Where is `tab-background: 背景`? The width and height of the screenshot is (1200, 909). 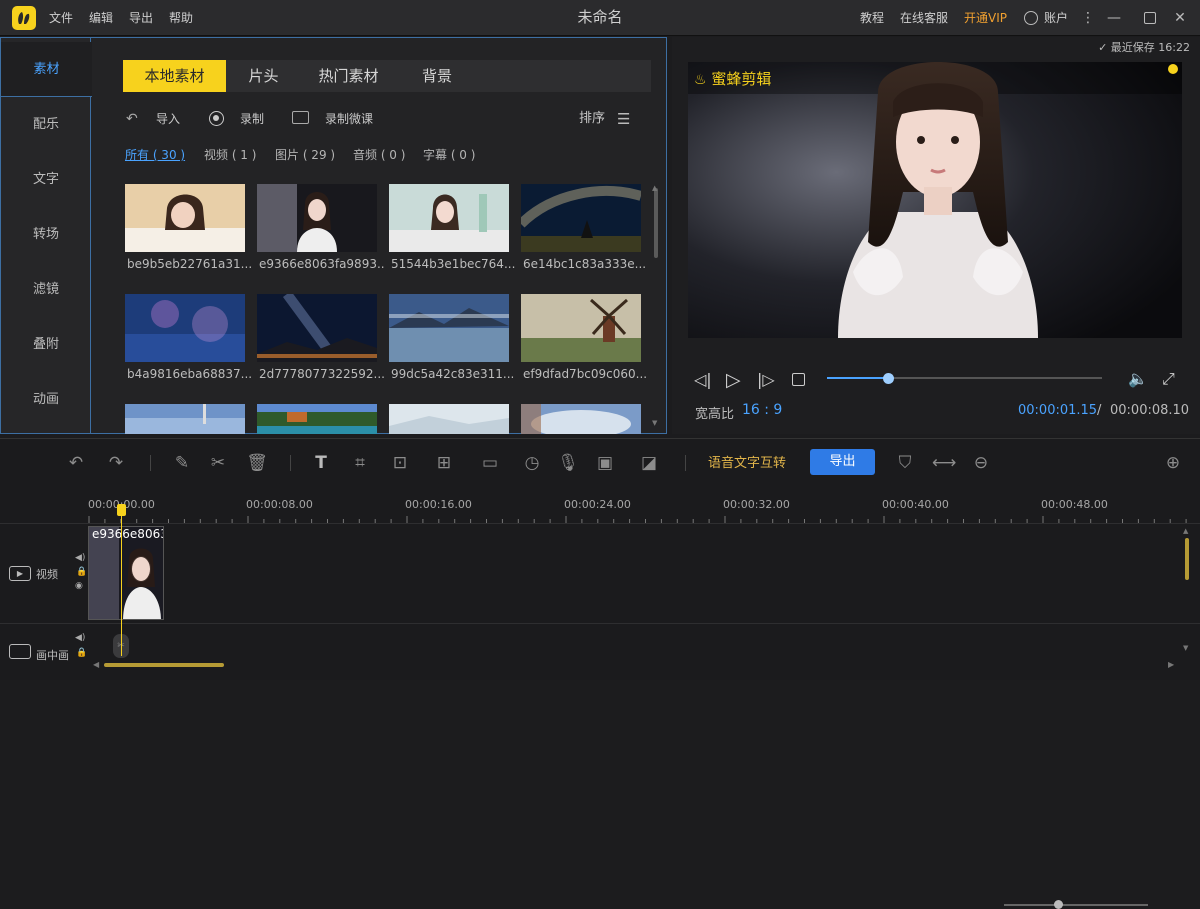
tab-background: 背景 is located at coordinates (437, 76).